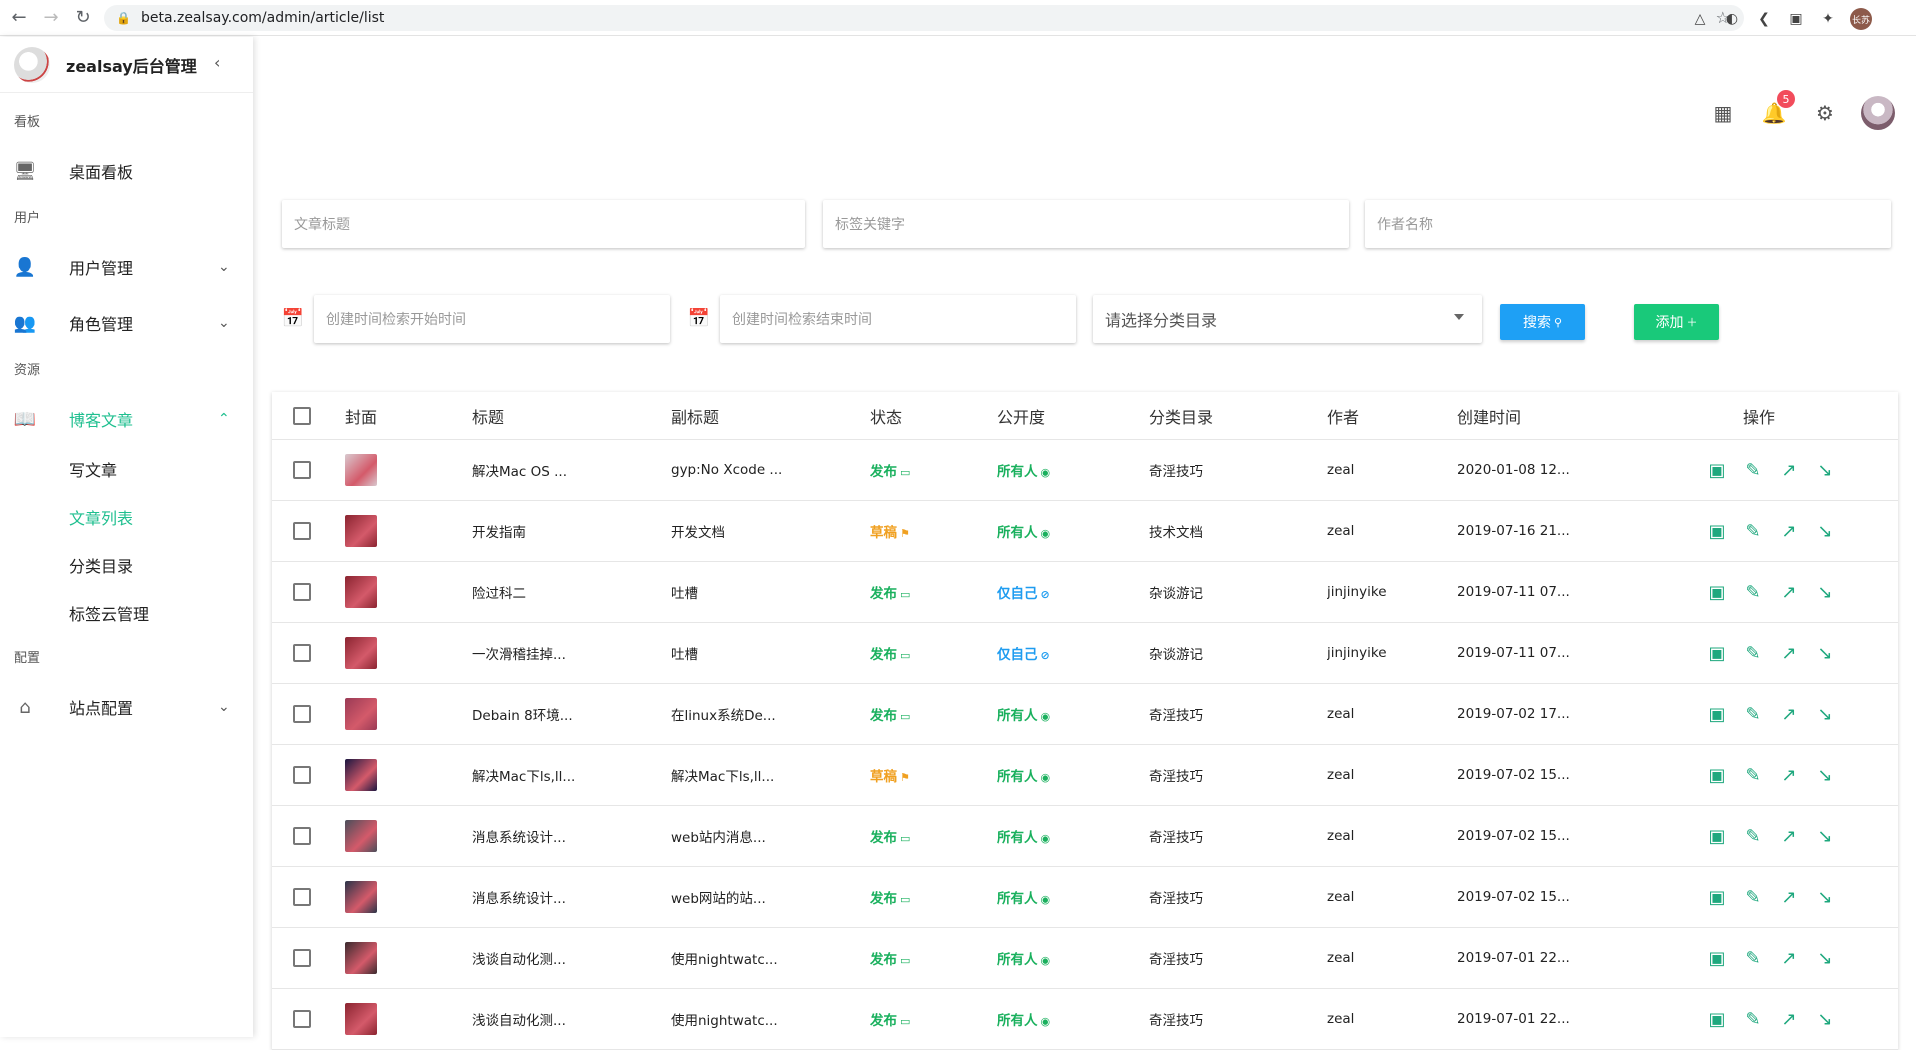  I want to click on sidebar-item-dashboard: 🖥 桌面看板, so click(126, 171).